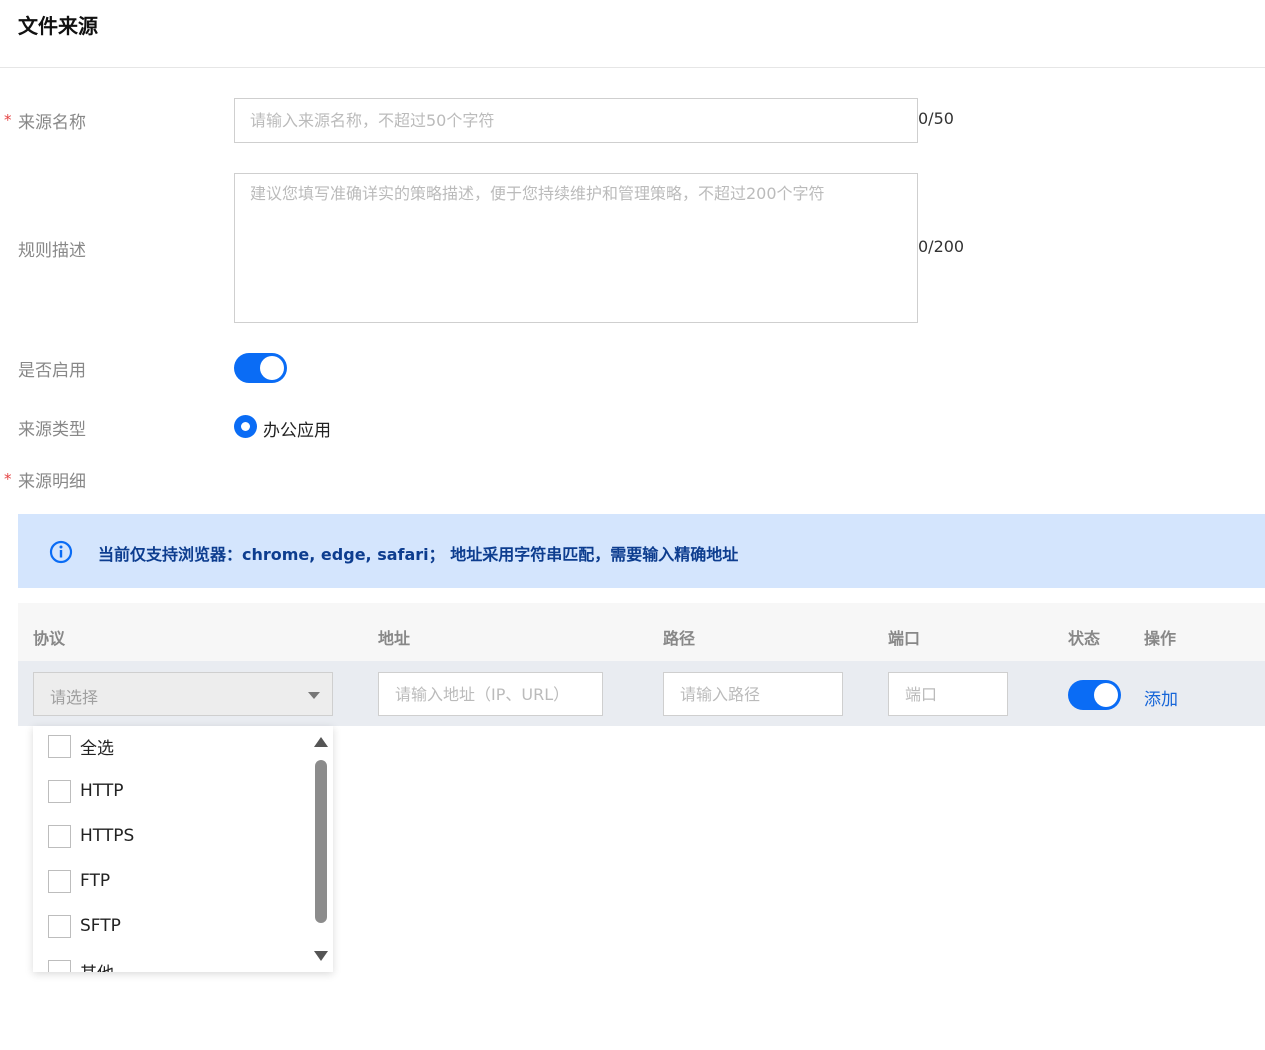 This screenshot has height=1050, width=1265. I want to click on scroll-up-arrow-icon, so click(321, 742).